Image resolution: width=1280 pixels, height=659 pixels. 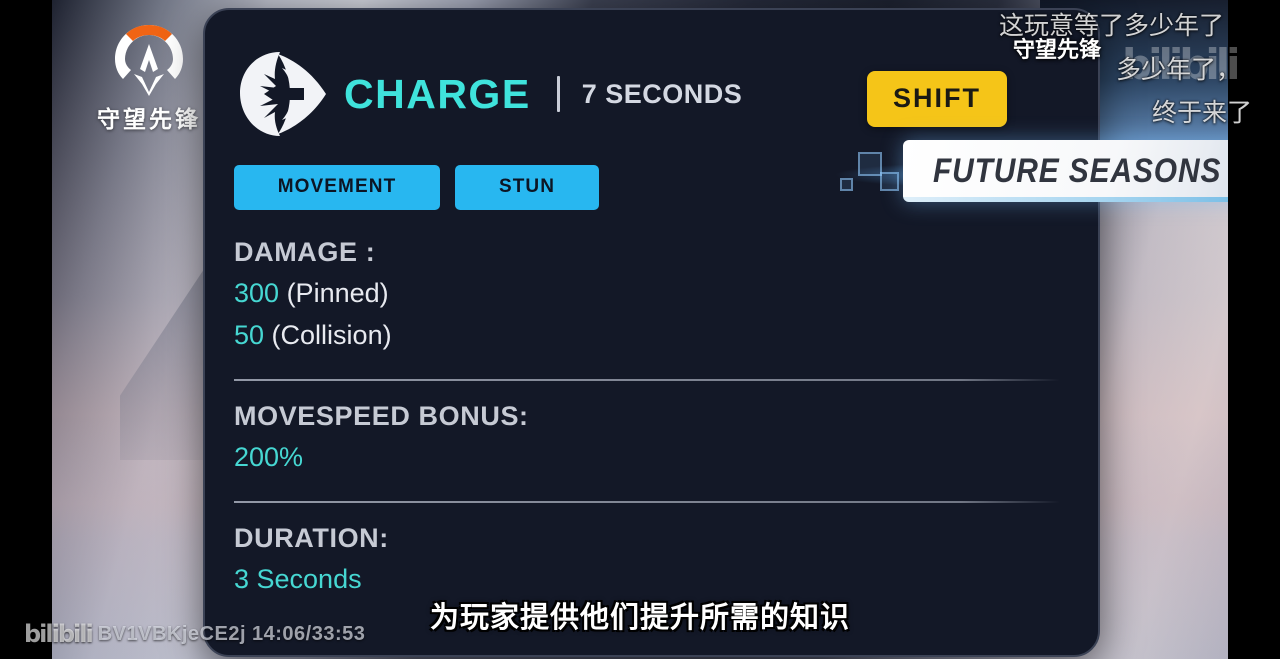 What do you see at coordinates (1179, 70) in the screenshot?
I see `danmaku-comment: 多少年了，` at bounding box center [1179, 70].